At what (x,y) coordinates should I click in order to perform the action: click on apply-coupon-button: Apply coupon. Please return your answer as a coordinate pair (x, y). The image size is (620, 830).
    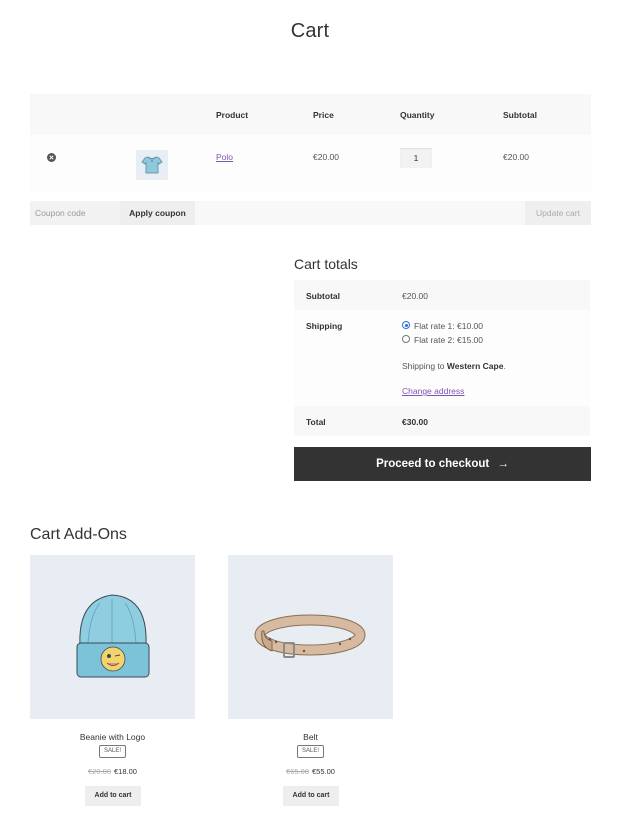
    Looking at the image, I should click on (157, 213).